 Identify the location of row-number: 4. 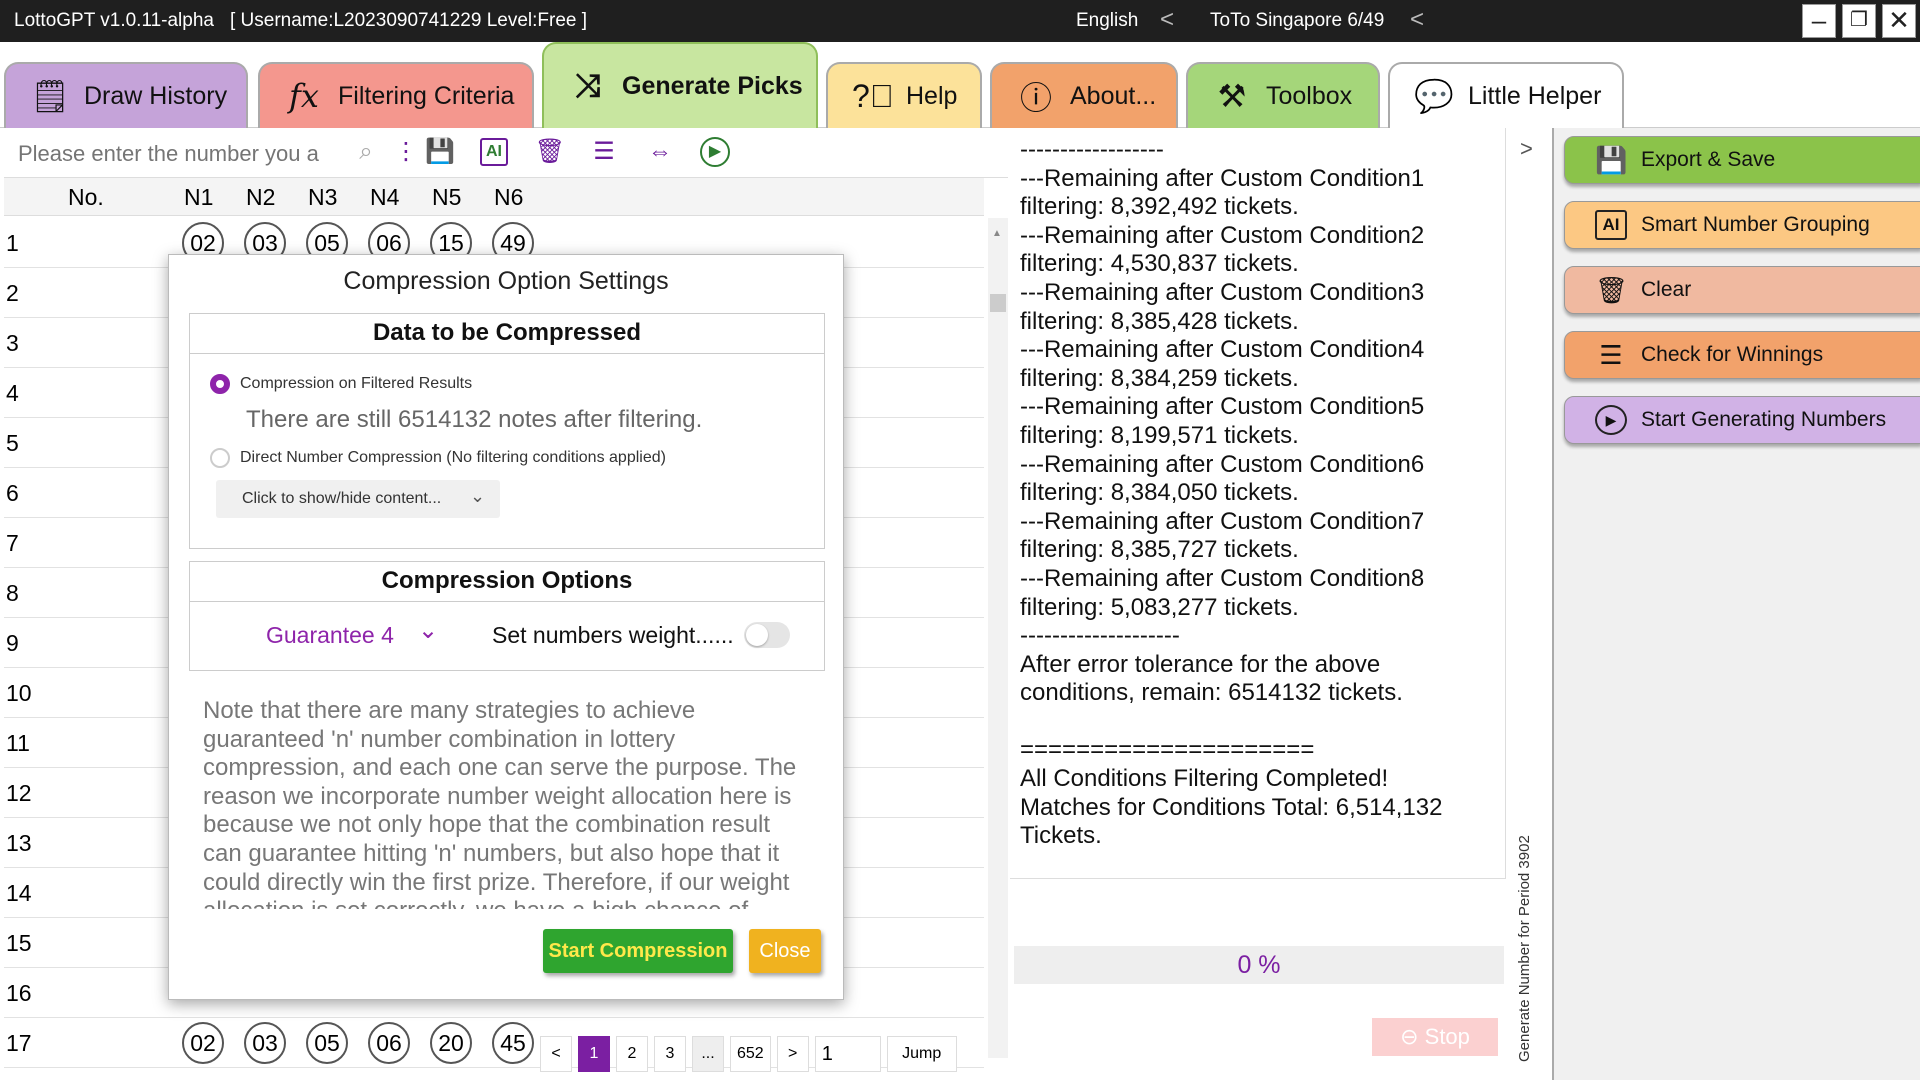
(12, 393).